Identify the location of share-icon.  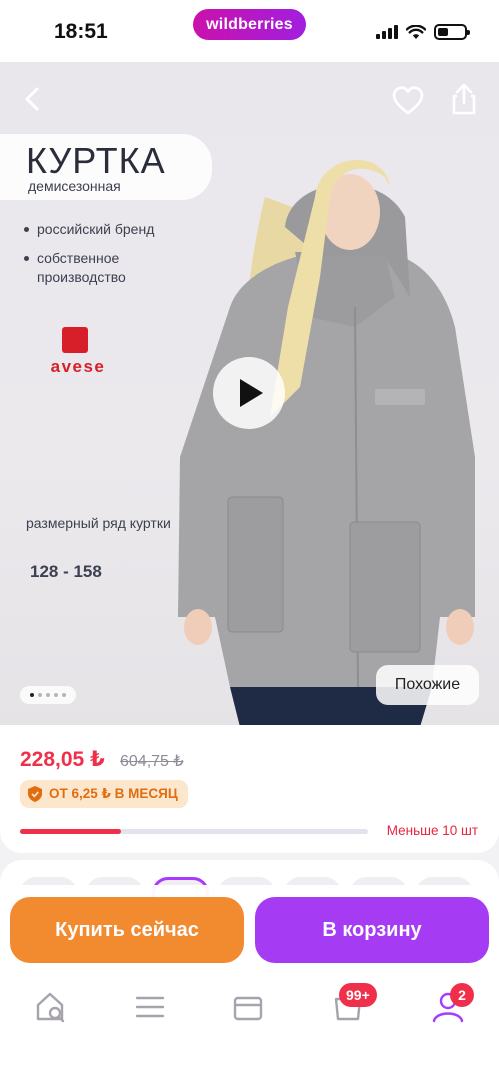
(464, 99).